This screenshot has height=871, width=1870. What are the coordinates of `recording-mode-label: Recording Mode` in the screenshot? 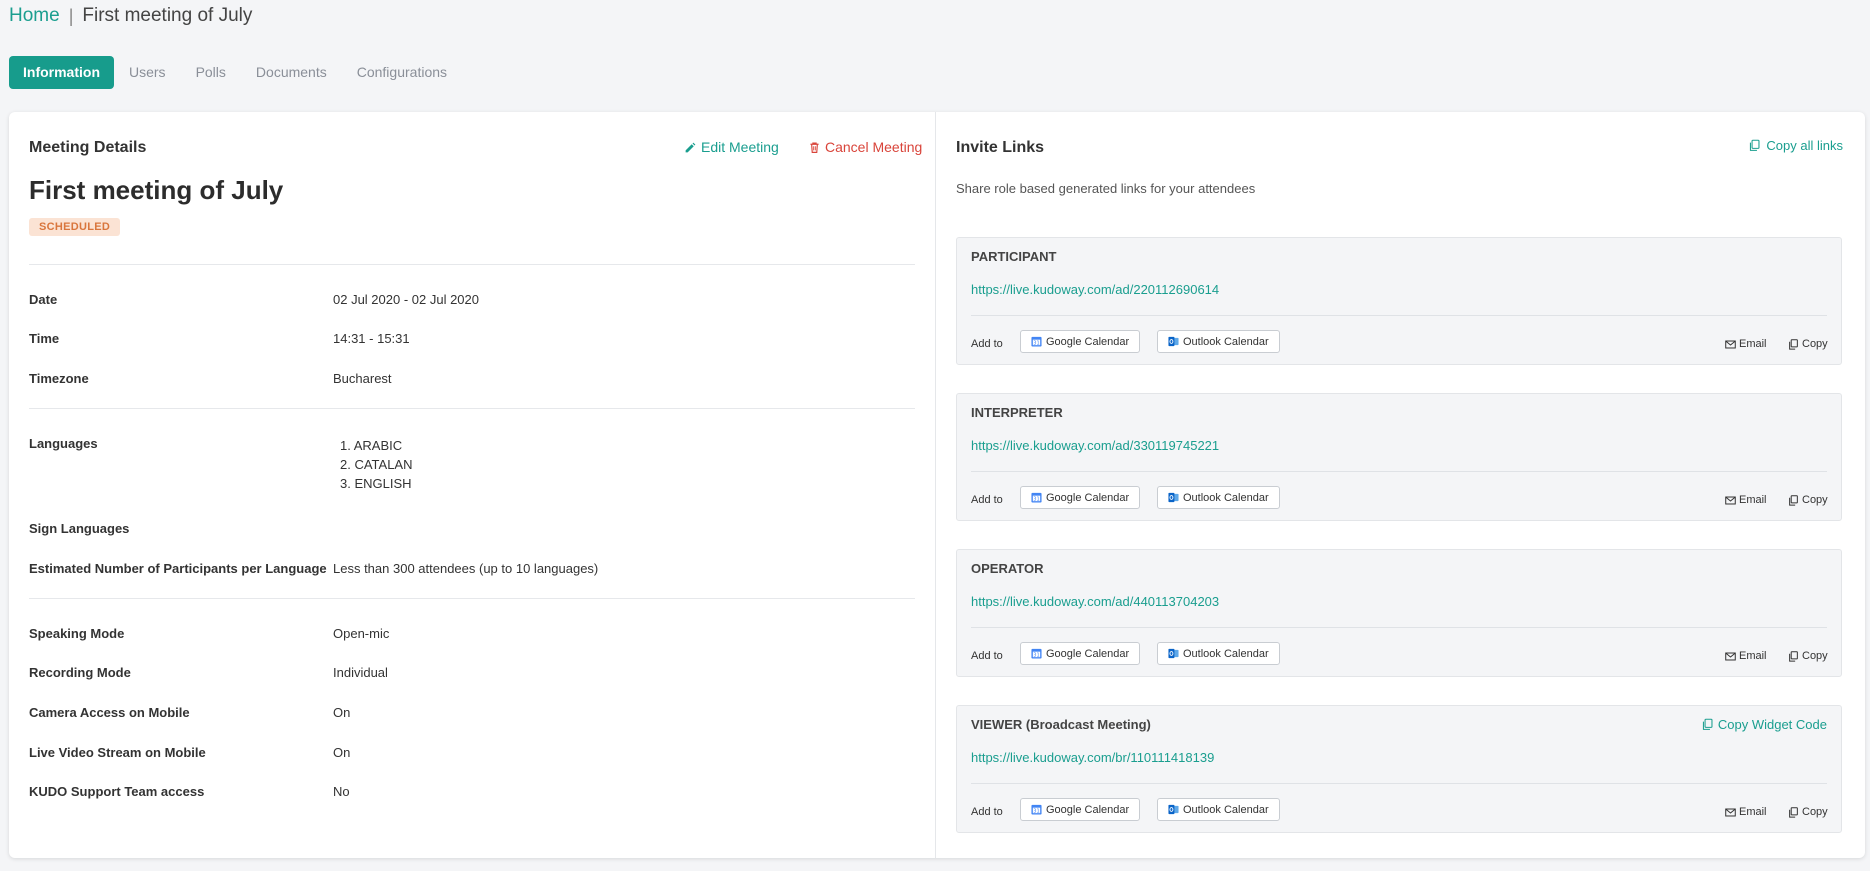 It's located at (80, 672).